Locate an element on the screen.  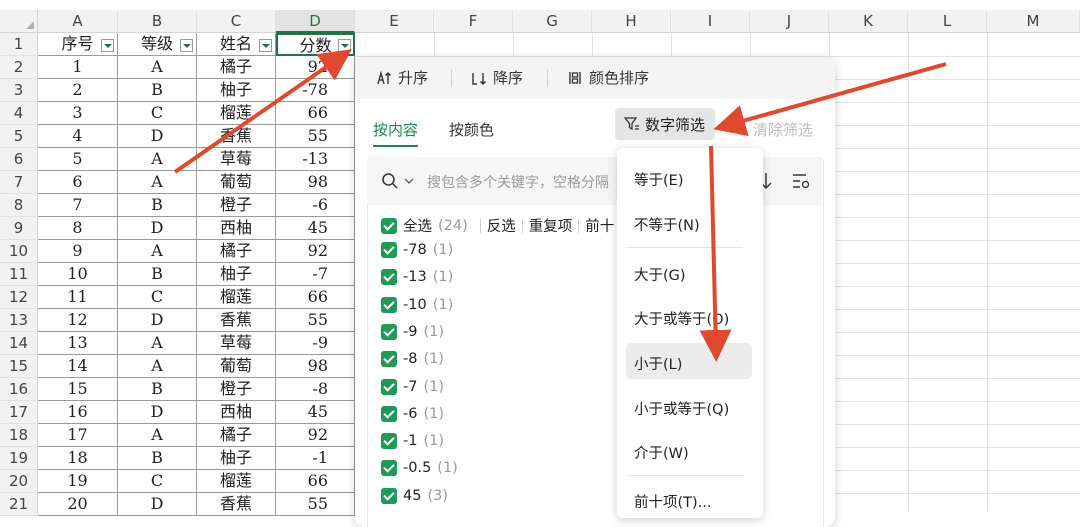
column-header-b: B is located at coordinates (157, 21).